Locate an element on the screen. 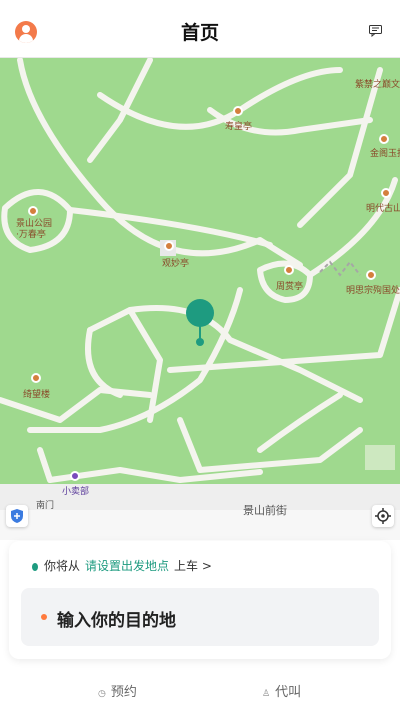 The height and width of the screenshot is (711, 400). shield-icon is located at coordinates (17, 516).